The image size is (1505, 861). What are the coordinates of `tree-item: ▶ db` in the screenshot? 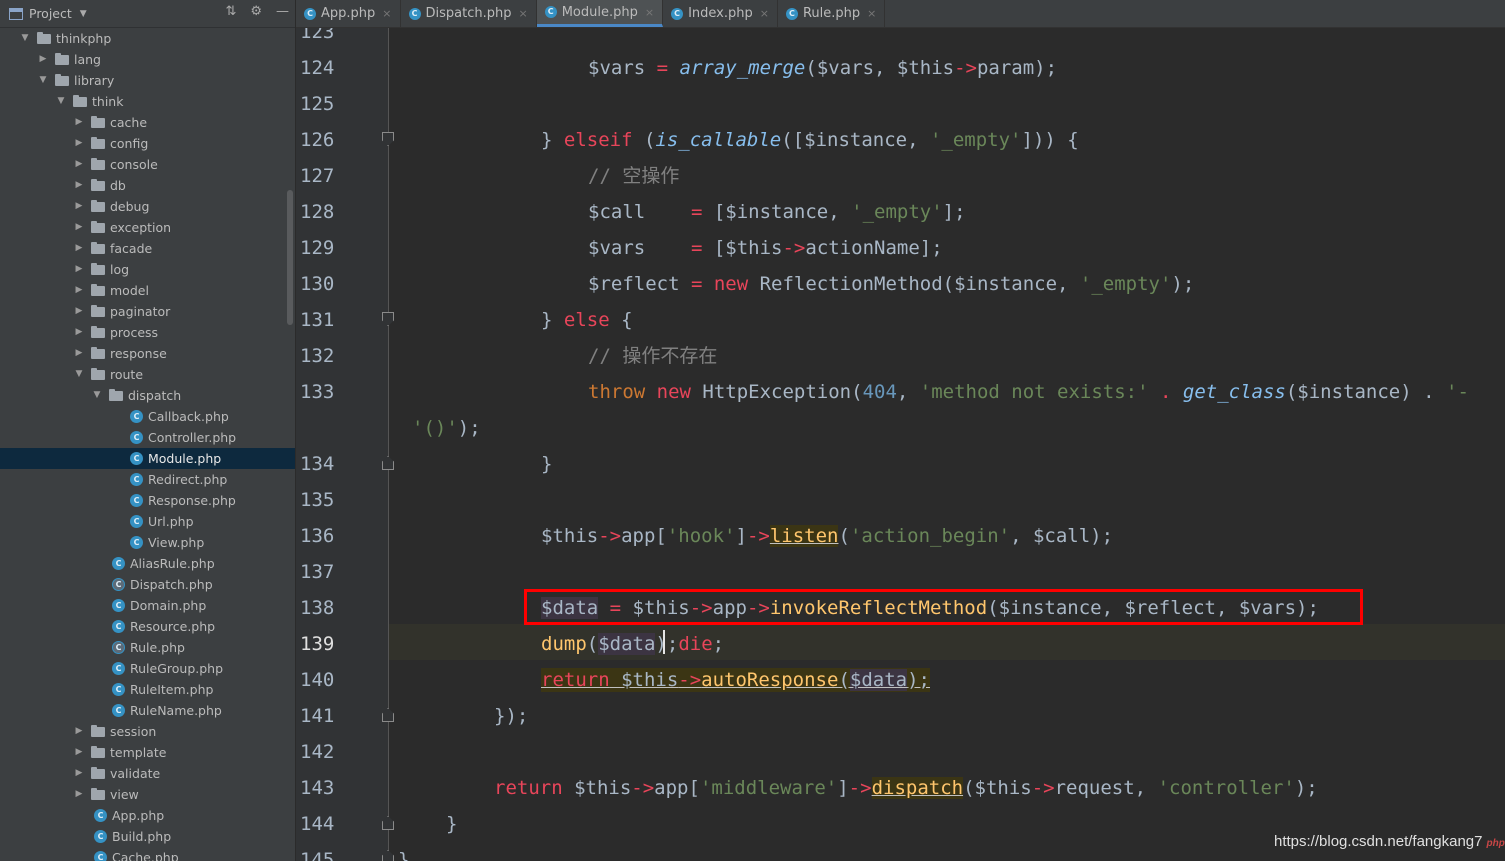 It's located at (147, 185).